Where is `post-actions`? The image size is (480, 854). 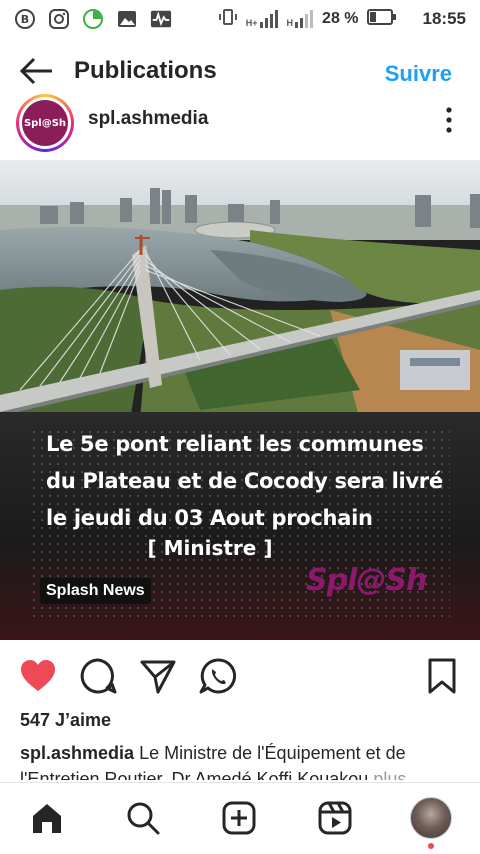 post-actions is located at coordinates (240, 676).